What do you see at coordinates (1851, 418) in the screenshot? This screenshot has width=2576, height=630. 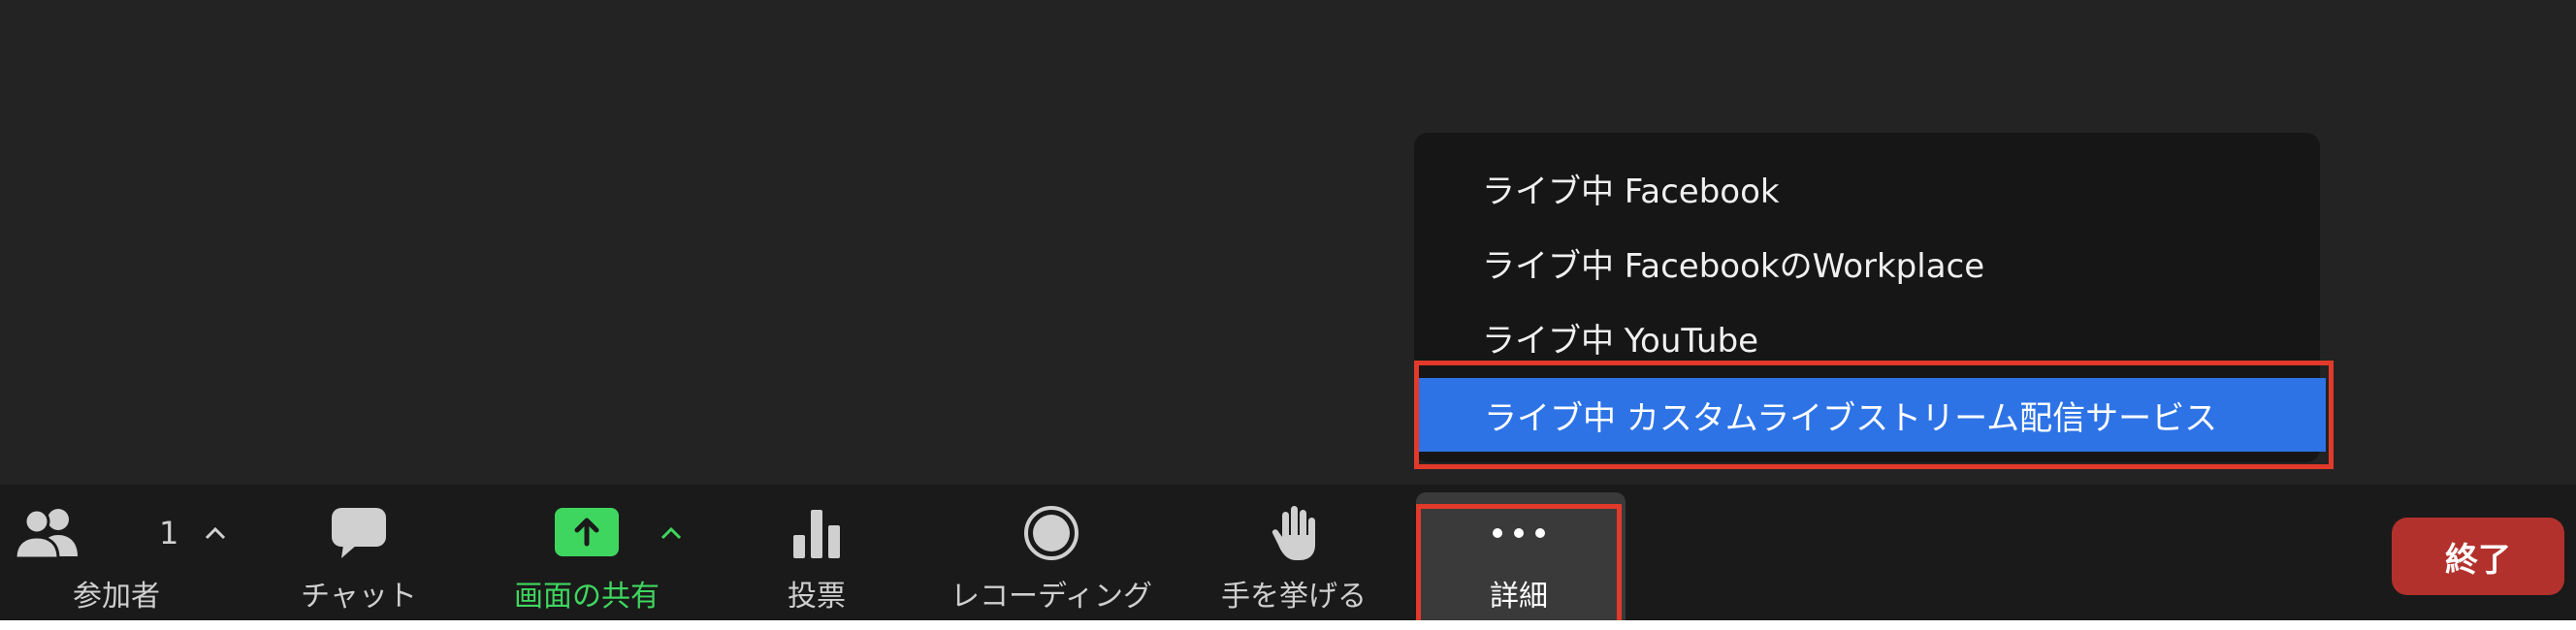 I see `menu-item-label: ライブ中 カスタムライブストリーム配信サービス` at bounding box center [1851, 418].